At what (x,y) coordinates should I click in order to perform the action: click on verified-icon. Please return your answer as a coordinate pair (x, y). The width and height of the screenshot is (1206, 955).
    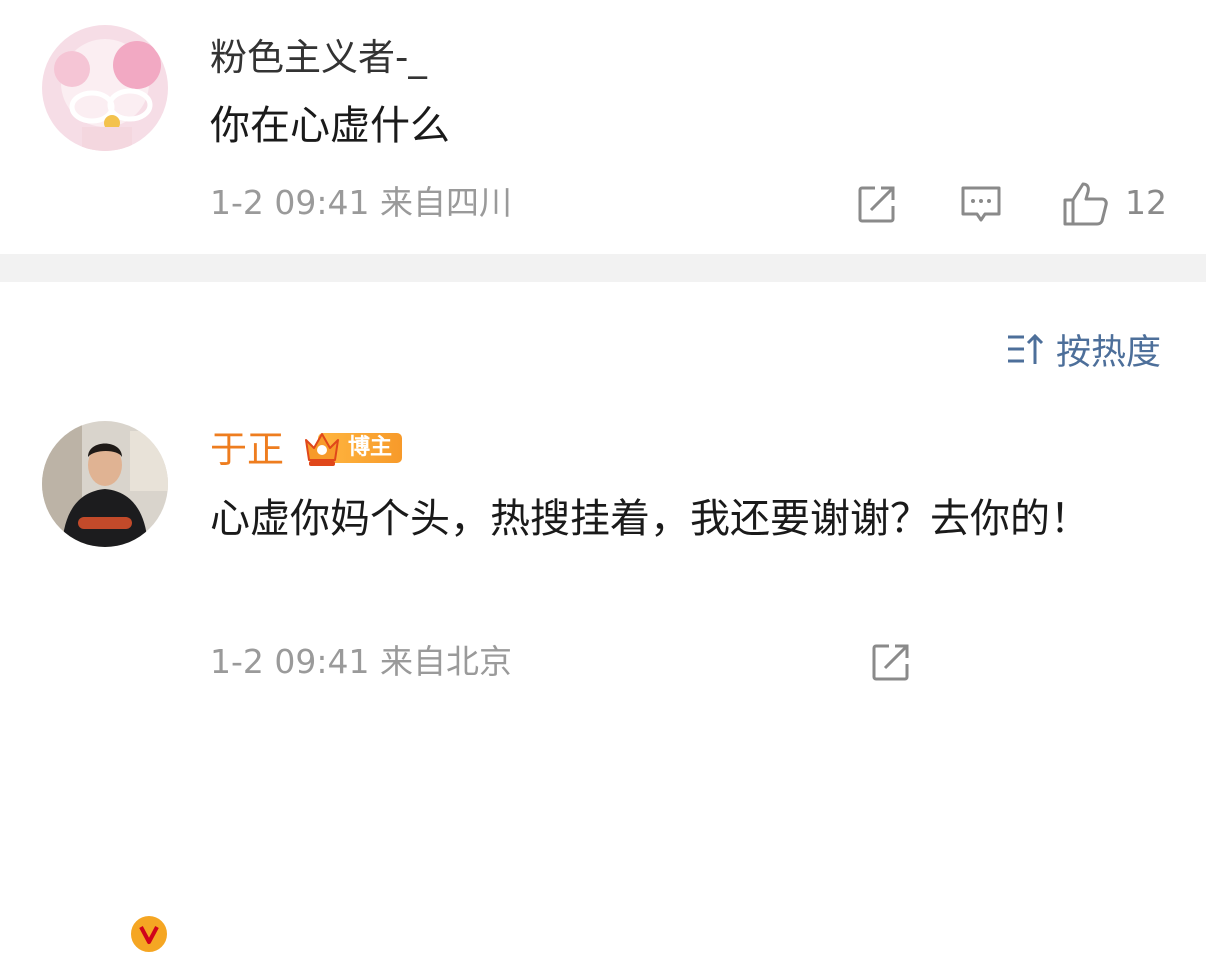
    Looking at the image, I should click on (149, 935).